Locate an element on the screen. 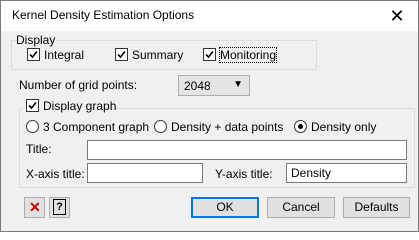 The height and width of the screenshot is (240, 419). defaults-button-label: Defaults is located at coordinates (376, 207).